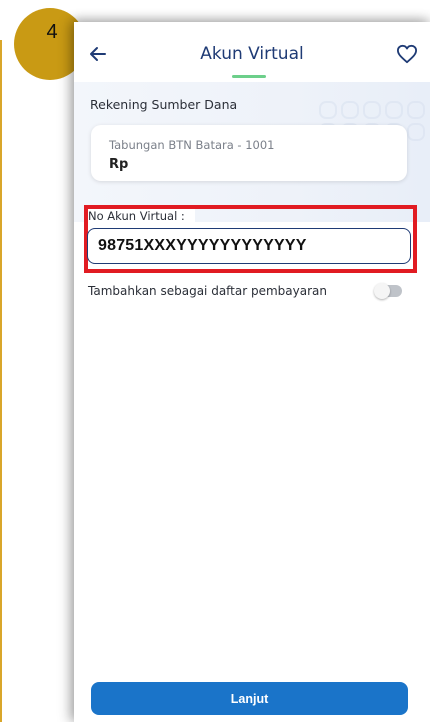 The image size is (430, 722). Describe the element at coordinates (1, 381) in the screenshot. I see `gold-accent-line` at that location.